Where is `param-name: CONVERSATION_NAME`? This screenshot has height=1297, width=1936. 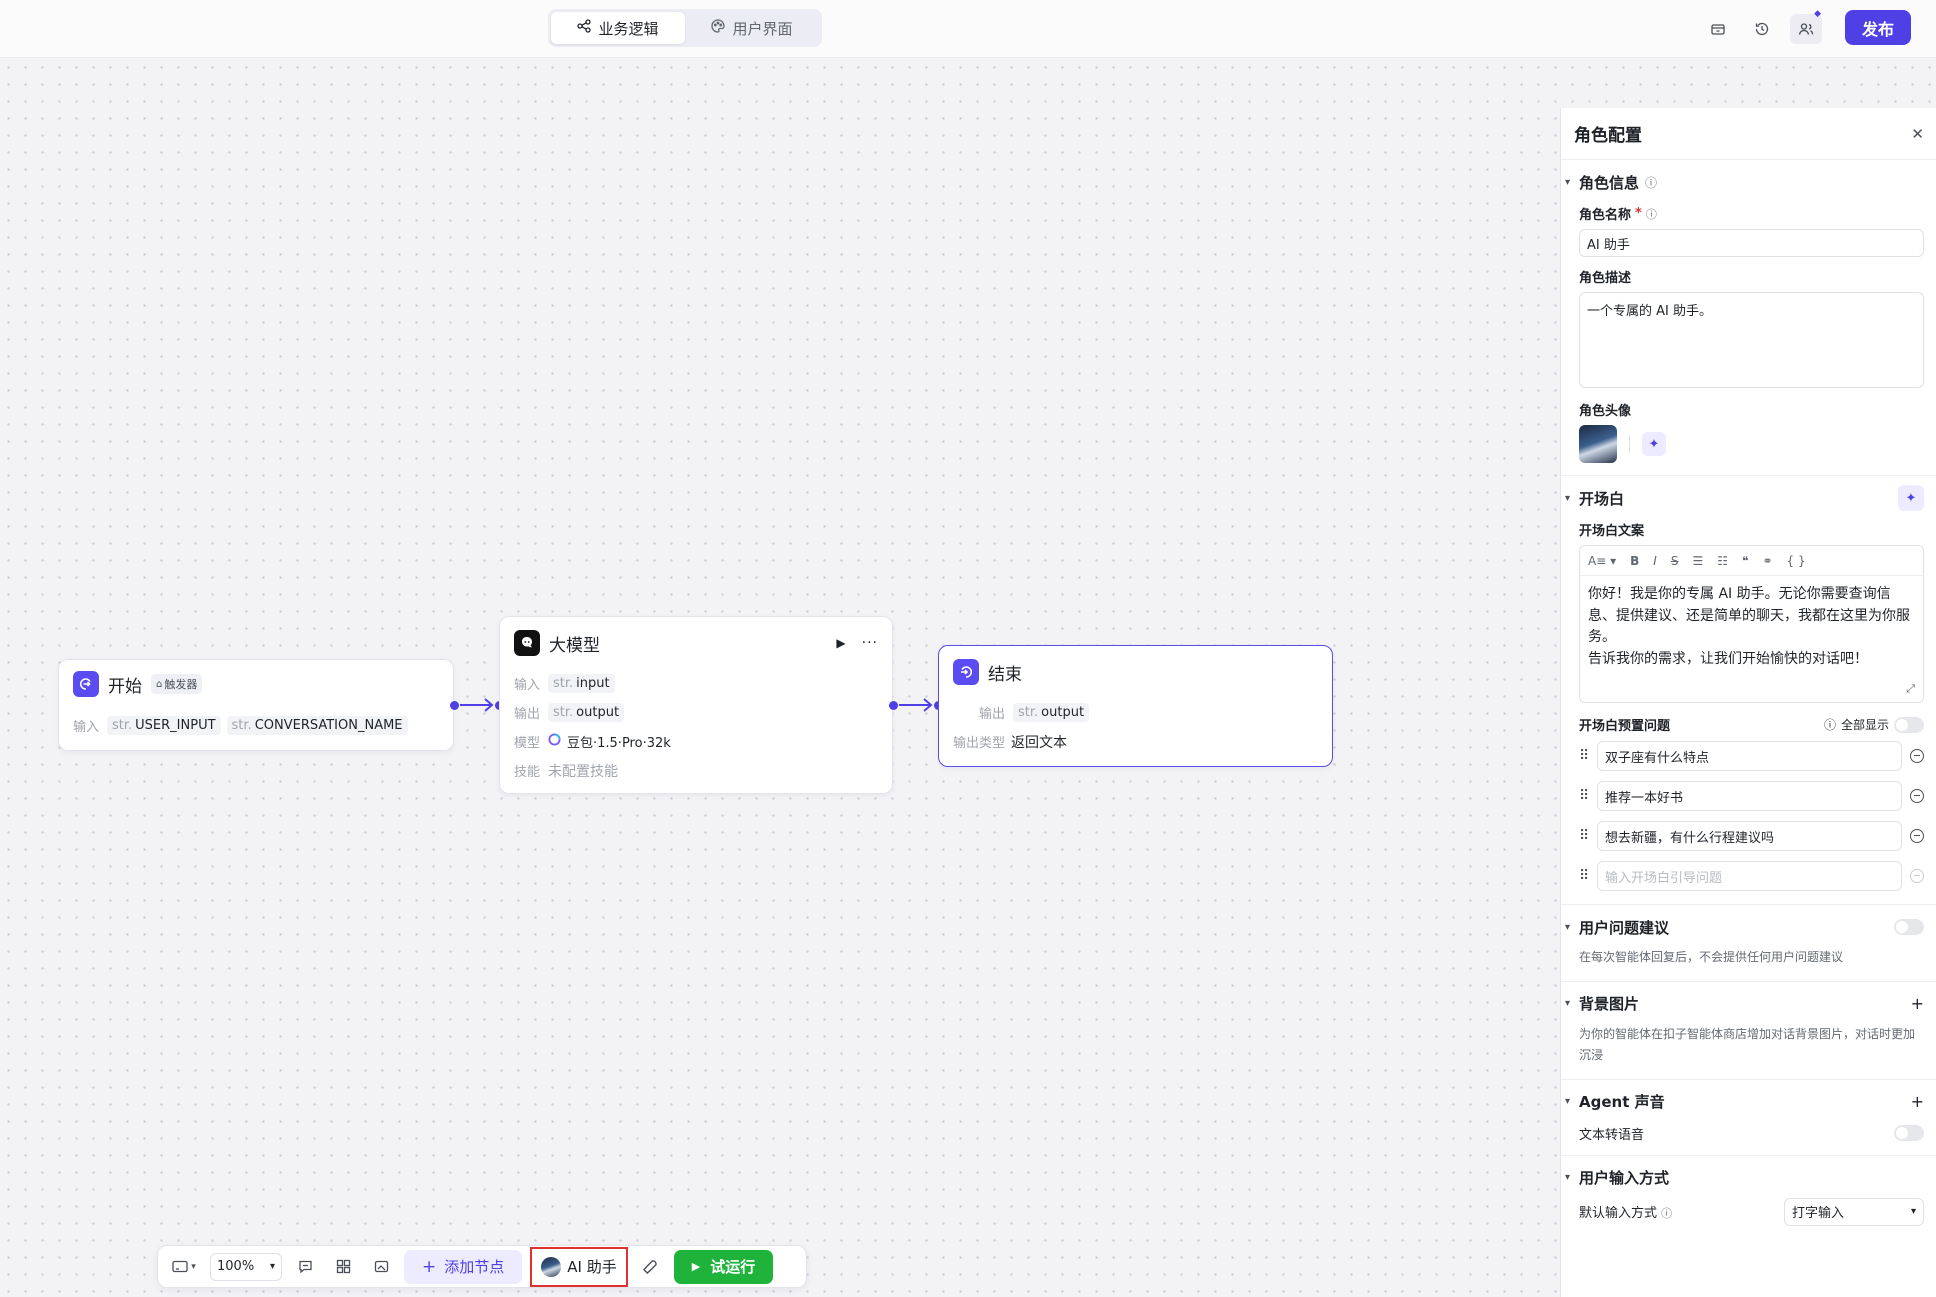 param-name: CONVERSATION_NAME is located at coordinates (328, 725).